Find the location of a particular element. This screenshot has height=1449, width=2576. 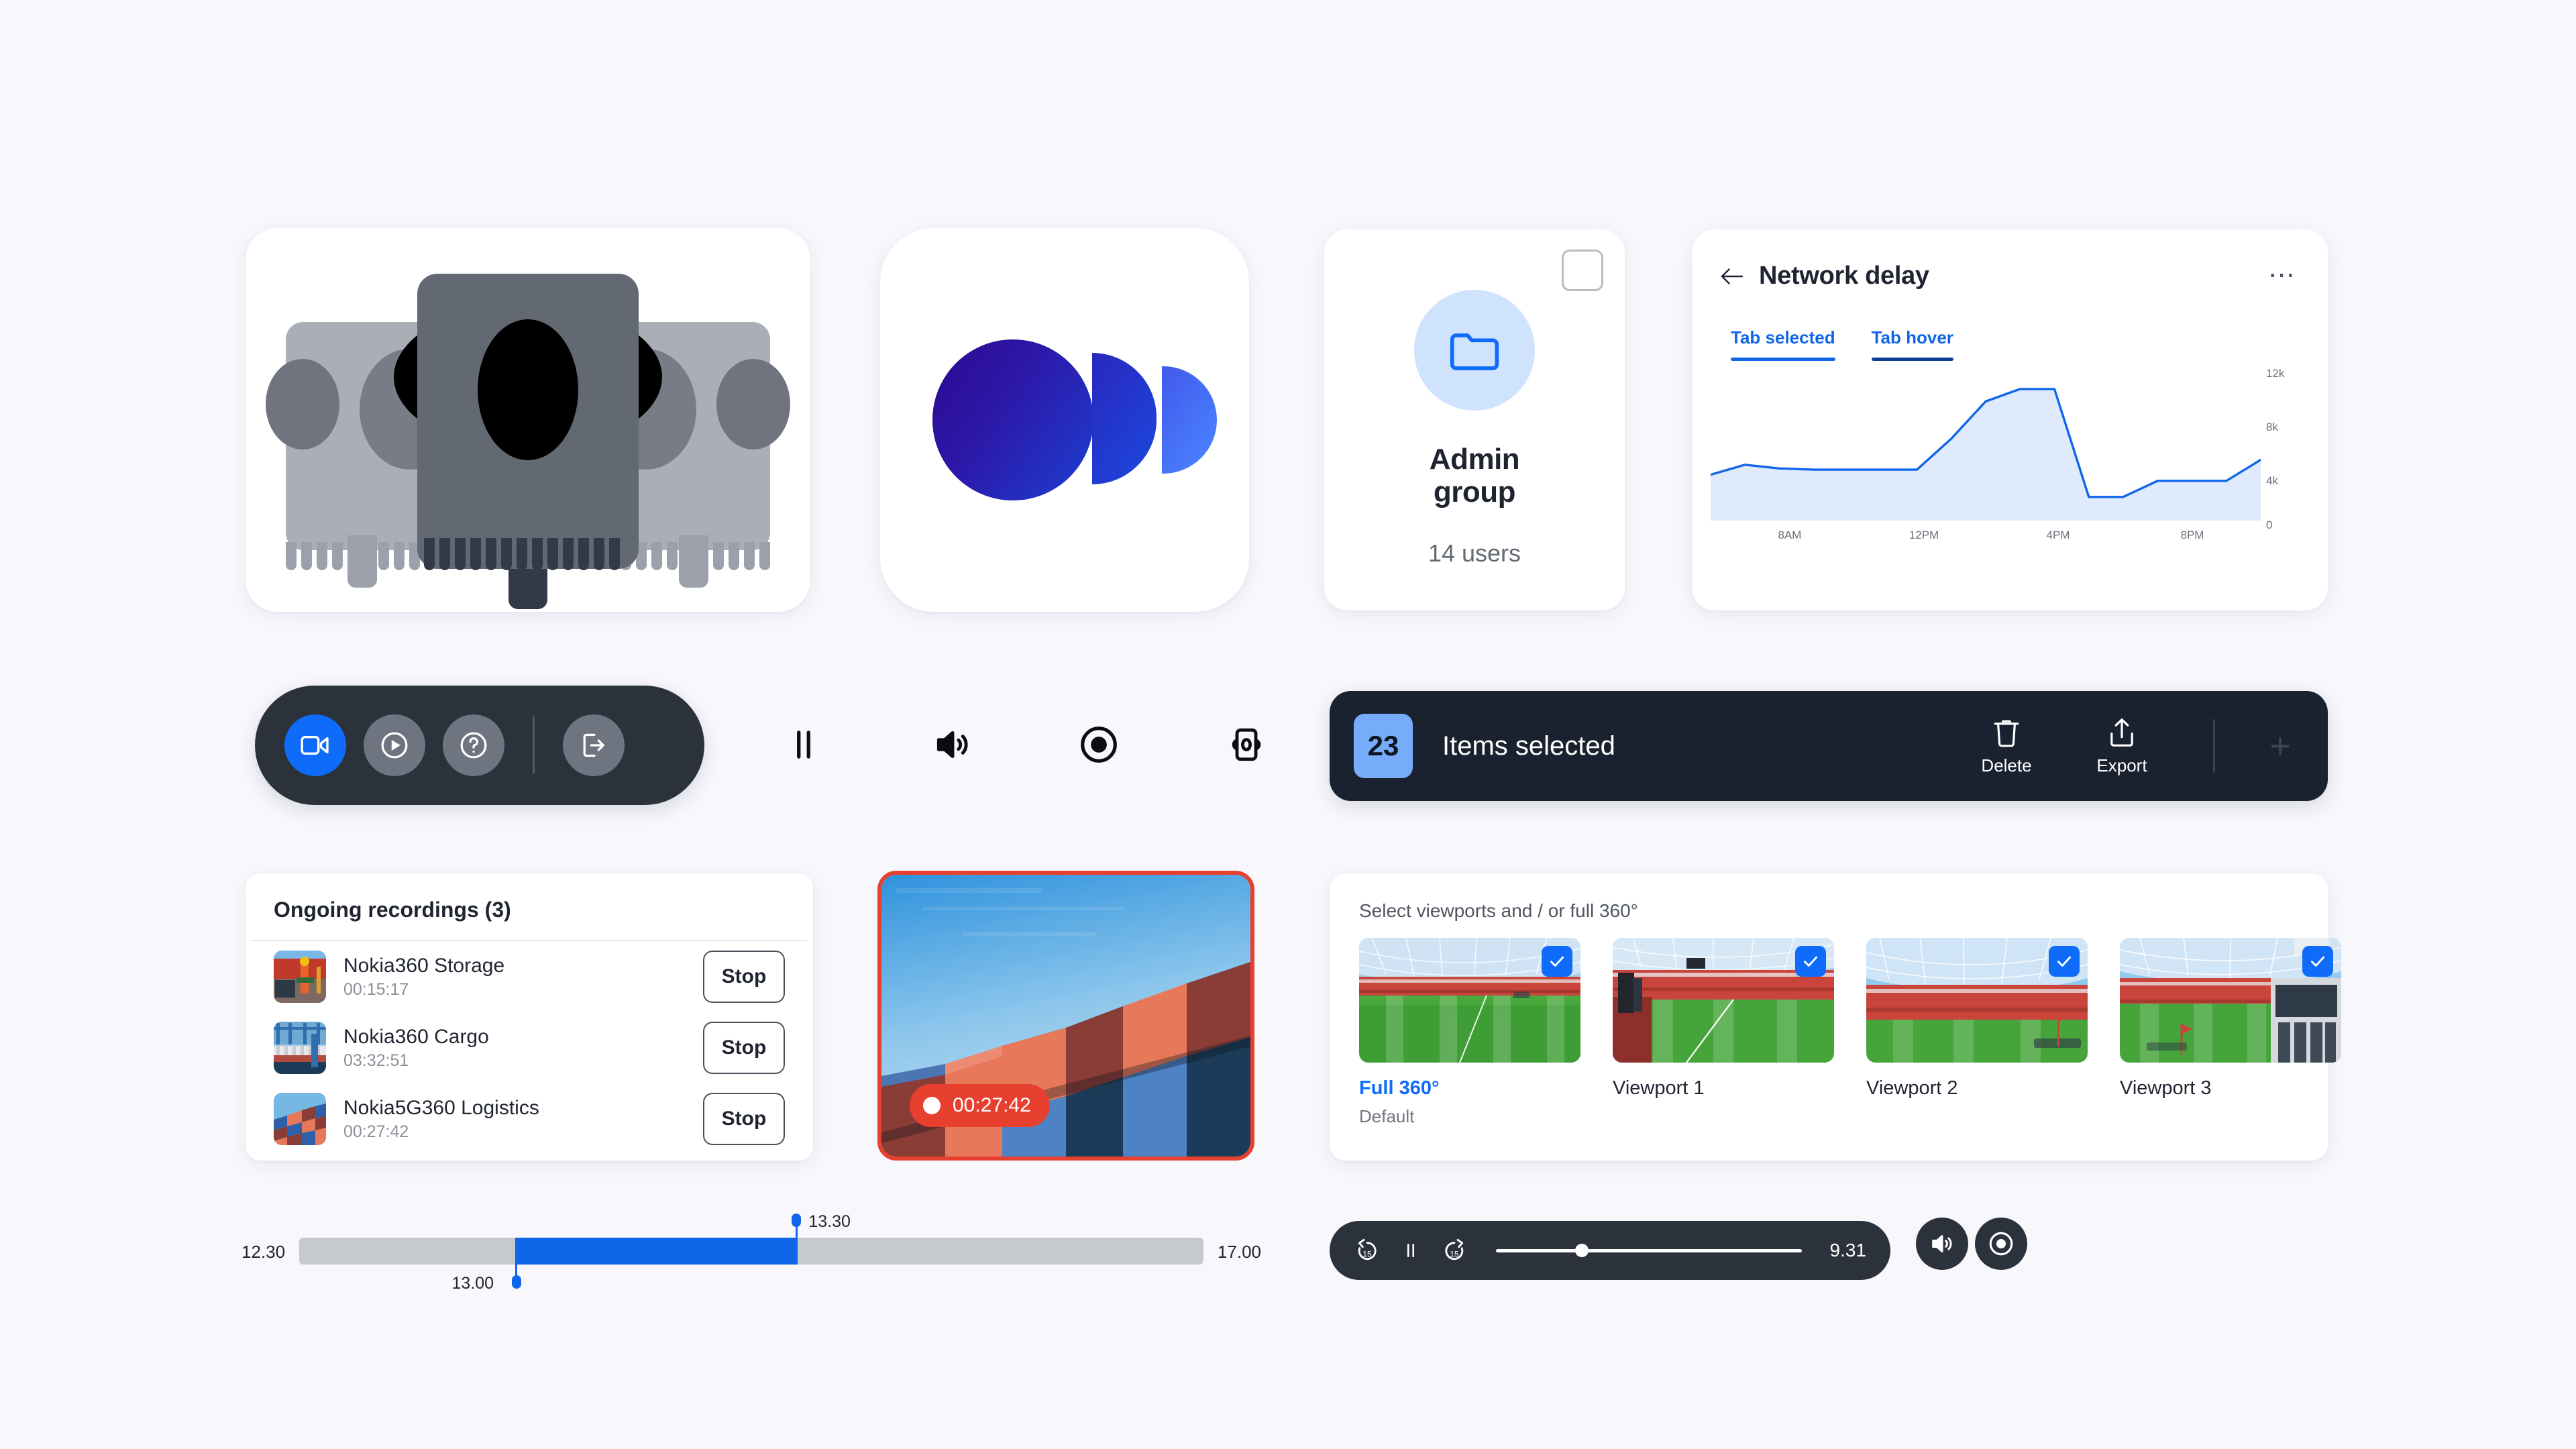

player-volume-button is located at coordinates (1942, 1244).